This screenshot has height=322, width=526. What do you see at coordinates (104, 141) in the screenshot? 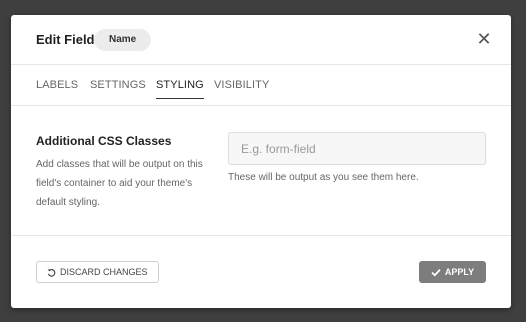
I see `css-classes-label: Additional CSS Classes` at bounding box center [104, 141].